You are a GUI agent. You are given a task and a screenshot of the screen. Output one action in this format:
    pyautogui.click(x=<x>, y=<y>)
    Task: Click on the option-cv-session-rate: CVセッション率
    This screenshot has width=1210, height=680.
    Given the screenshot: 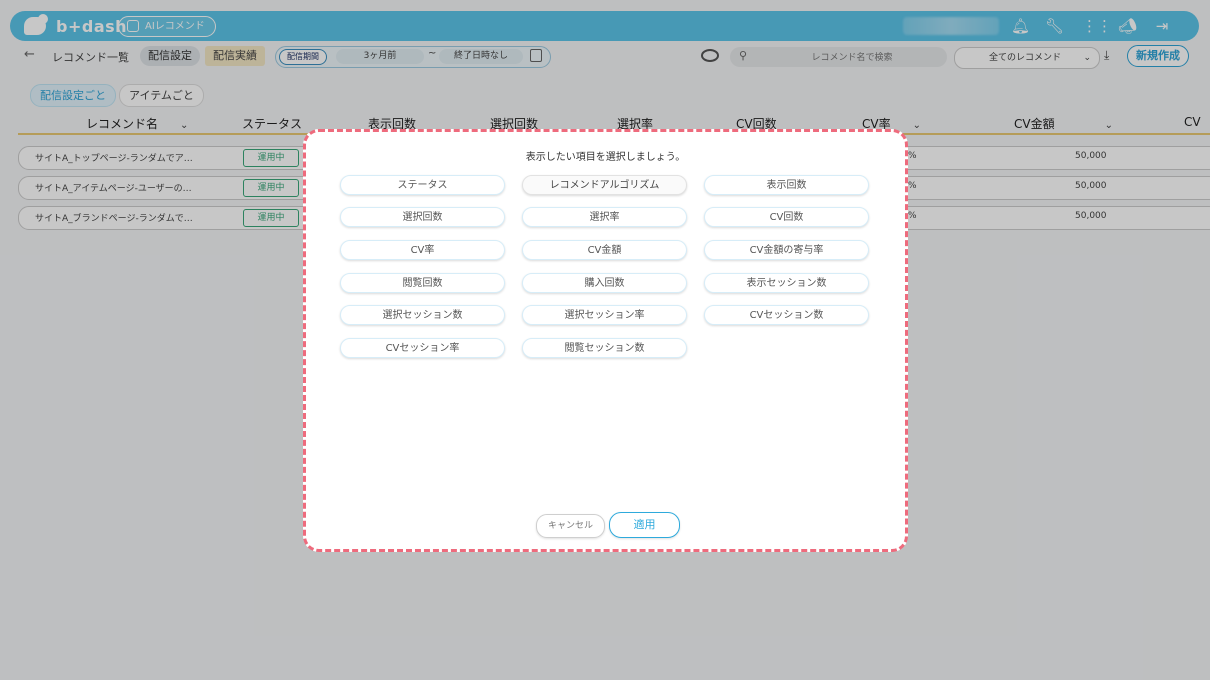 What is the action you would take?
    pyautogui.click(x=422, y=348)
    